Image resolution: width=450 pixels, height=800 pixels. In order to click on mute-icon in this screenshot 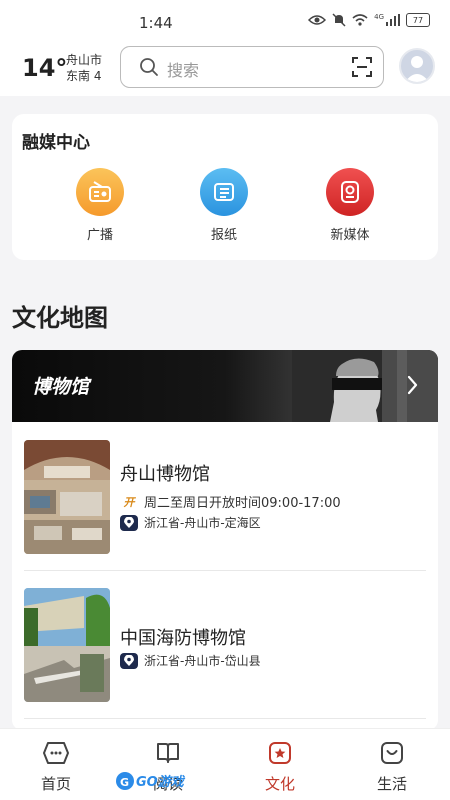, I will do `click(339, 20)`.